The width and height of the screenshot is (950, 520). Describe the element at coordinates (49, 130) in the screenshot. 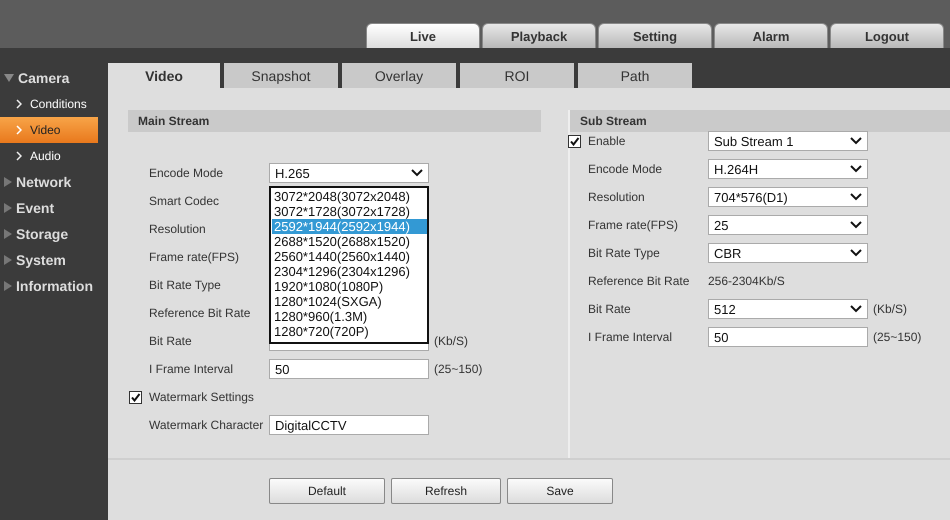

I see `sidebar-item: Video` at that location.